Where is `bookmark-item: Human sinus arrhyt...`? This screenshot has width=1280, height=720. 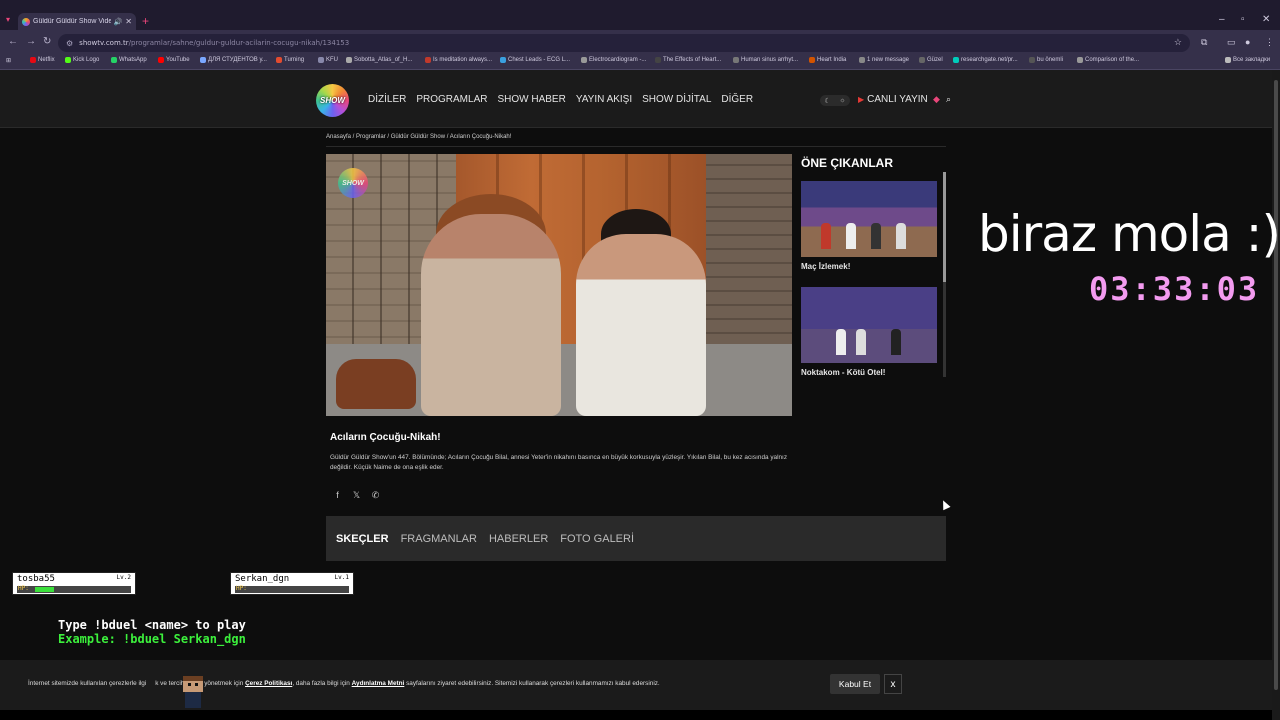
bookmark-item: Human sinus arrhyt... is located at coordinates (765, 60).